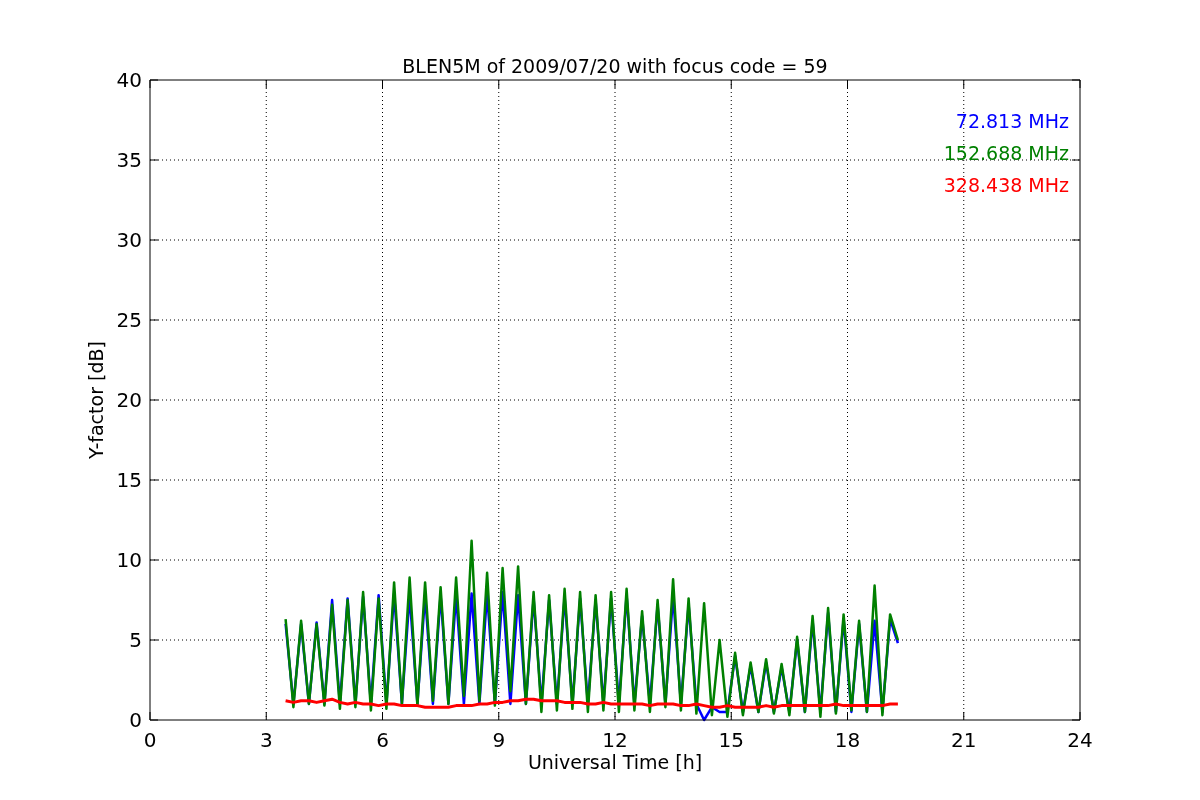 The image size is (1200, 800). What do you see at coordinates (135, 640) in the screenshot?
I see `y-tick-label: 5` at bounding box center [135, 640].